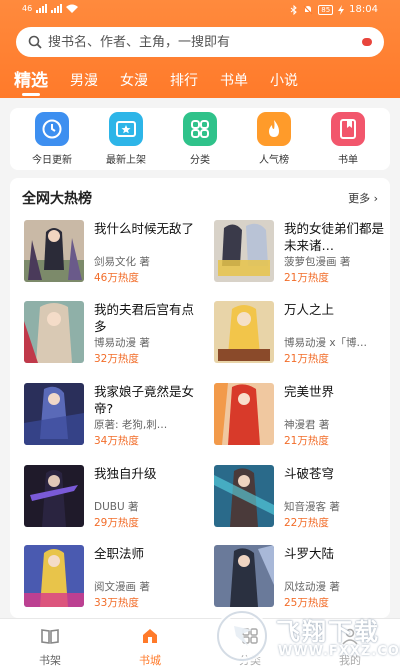  I want to click on book-heat: 22万热度, so click(306, 523).